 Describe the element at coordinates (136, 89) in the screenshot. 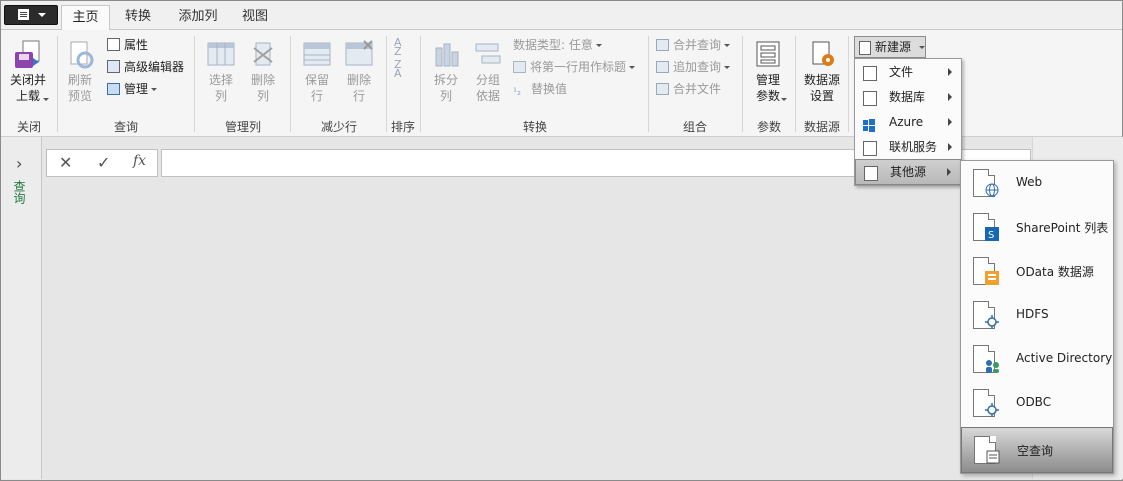

I see `manage-query-label: 管理` at that location.